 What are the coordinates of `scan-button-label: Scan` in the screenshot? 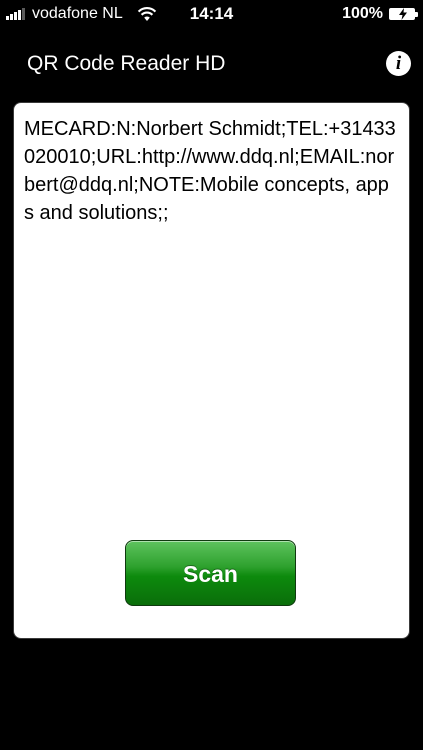 It's located at (210, 574).